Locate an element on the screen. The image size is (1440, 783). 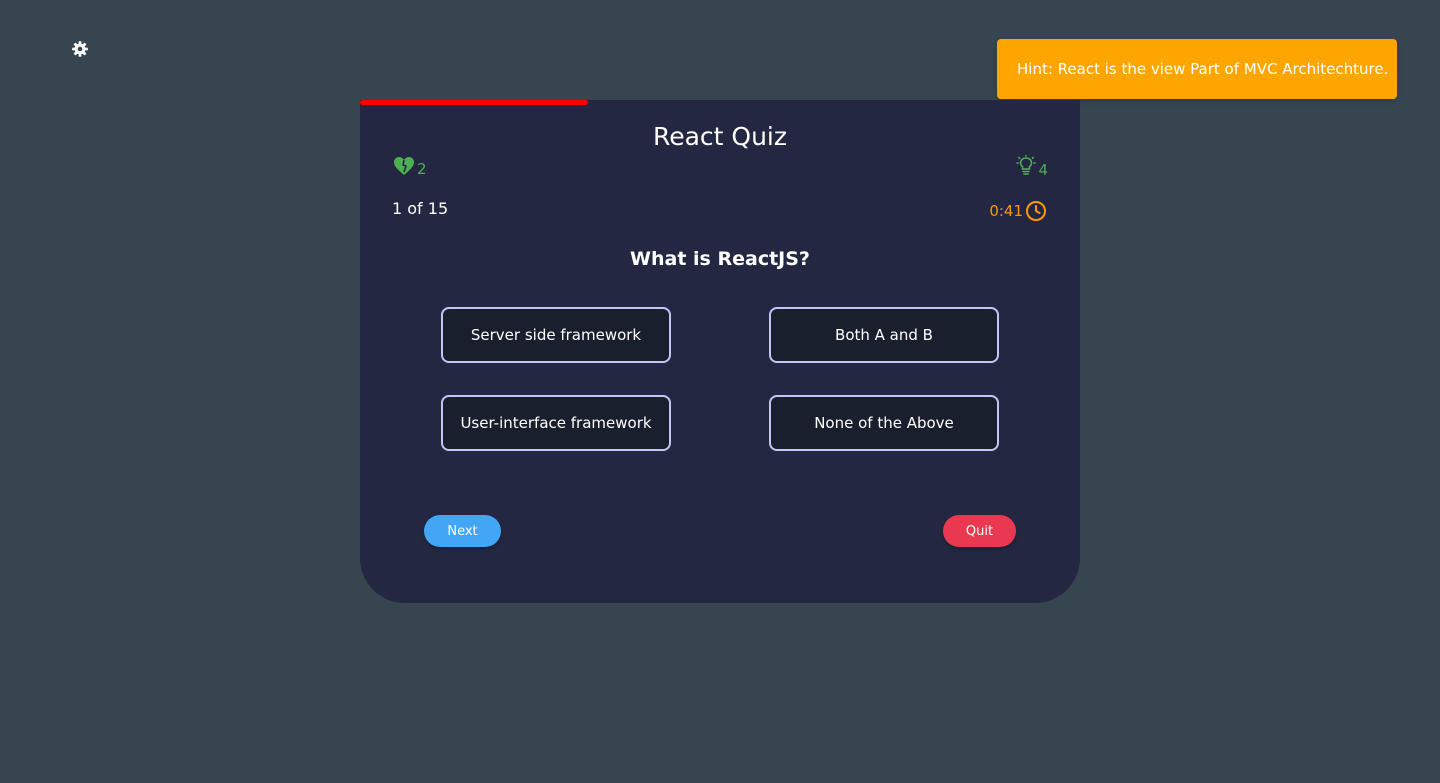
lifelines-count: 2 is located at coordinates (422, 169).